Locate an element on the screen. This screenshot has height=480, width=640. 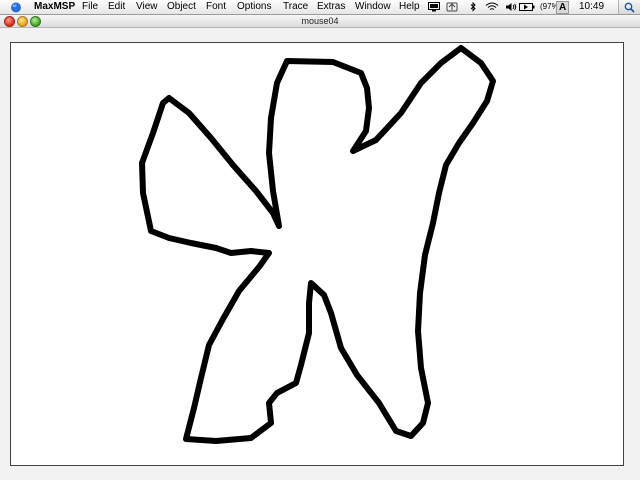
input-menu: A is located at coordinates (563, 7).